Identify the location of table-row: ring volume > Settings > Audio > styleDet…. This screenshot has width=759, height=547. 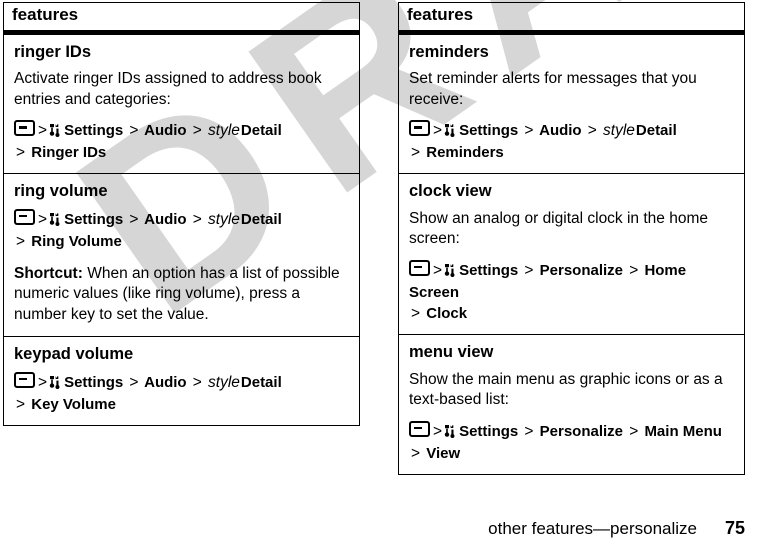
(181, 254).